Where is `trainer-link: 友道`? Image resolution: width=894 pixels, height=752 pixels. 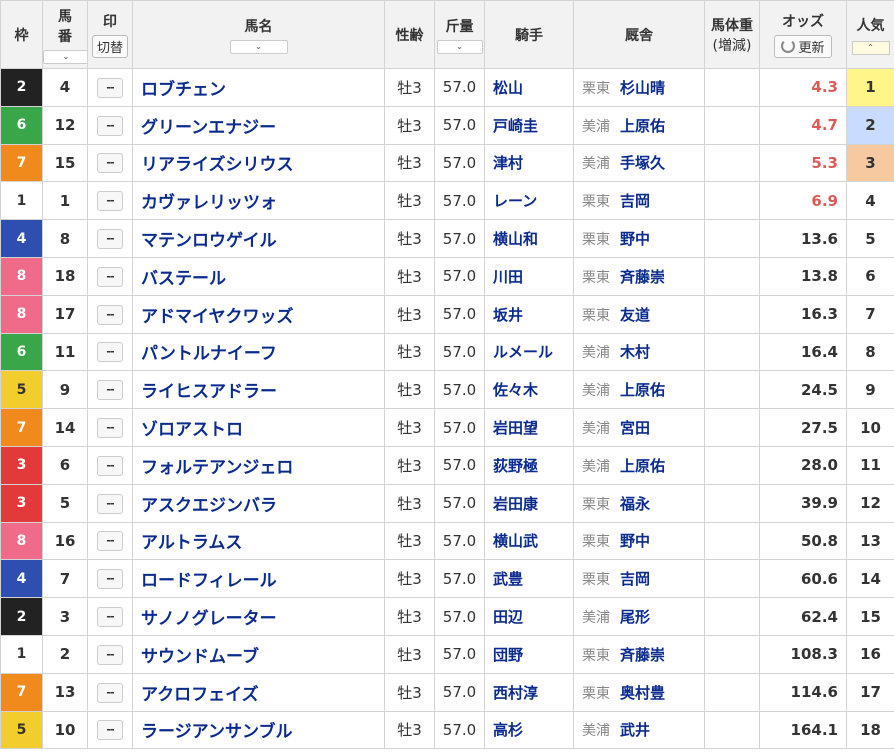
trainer-link: 友道 is located at coordinates (635, 315).